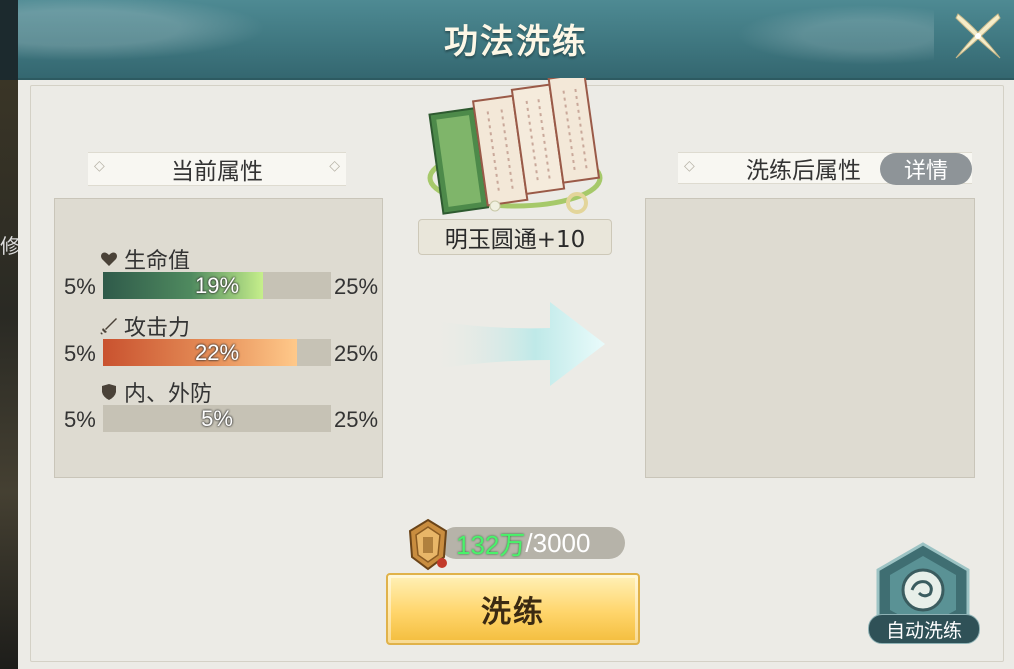 This screenshot has height=669, width=1014. I want to click on attr-hp-value: 19%, so click(217, 285).